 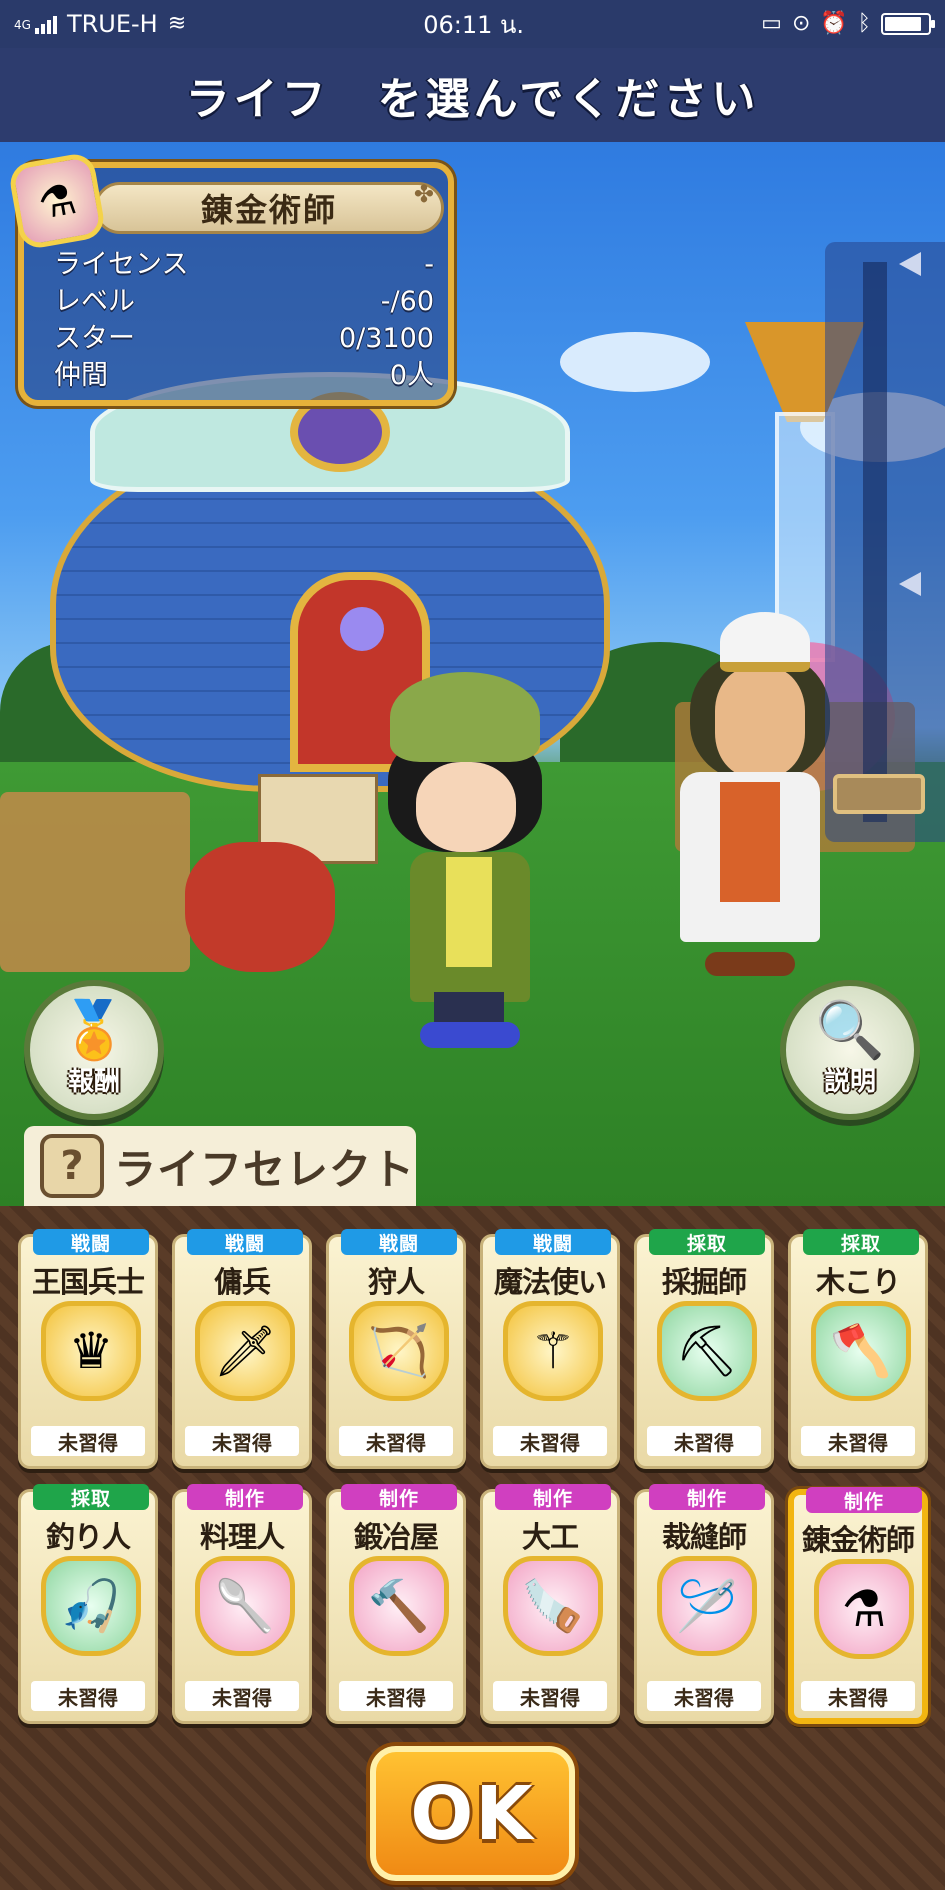 I want to click on alarm-icon: ⏰, so click(x=834, y=23).